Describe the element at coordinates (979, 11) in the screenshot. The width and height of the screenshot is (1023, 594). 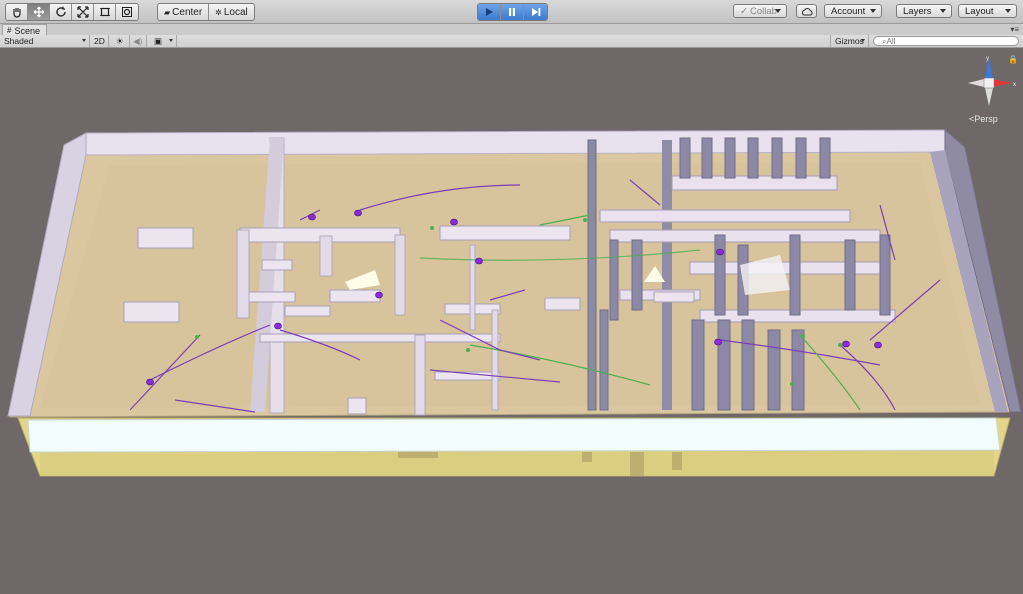
I see `layout-label: Layout` at that location.